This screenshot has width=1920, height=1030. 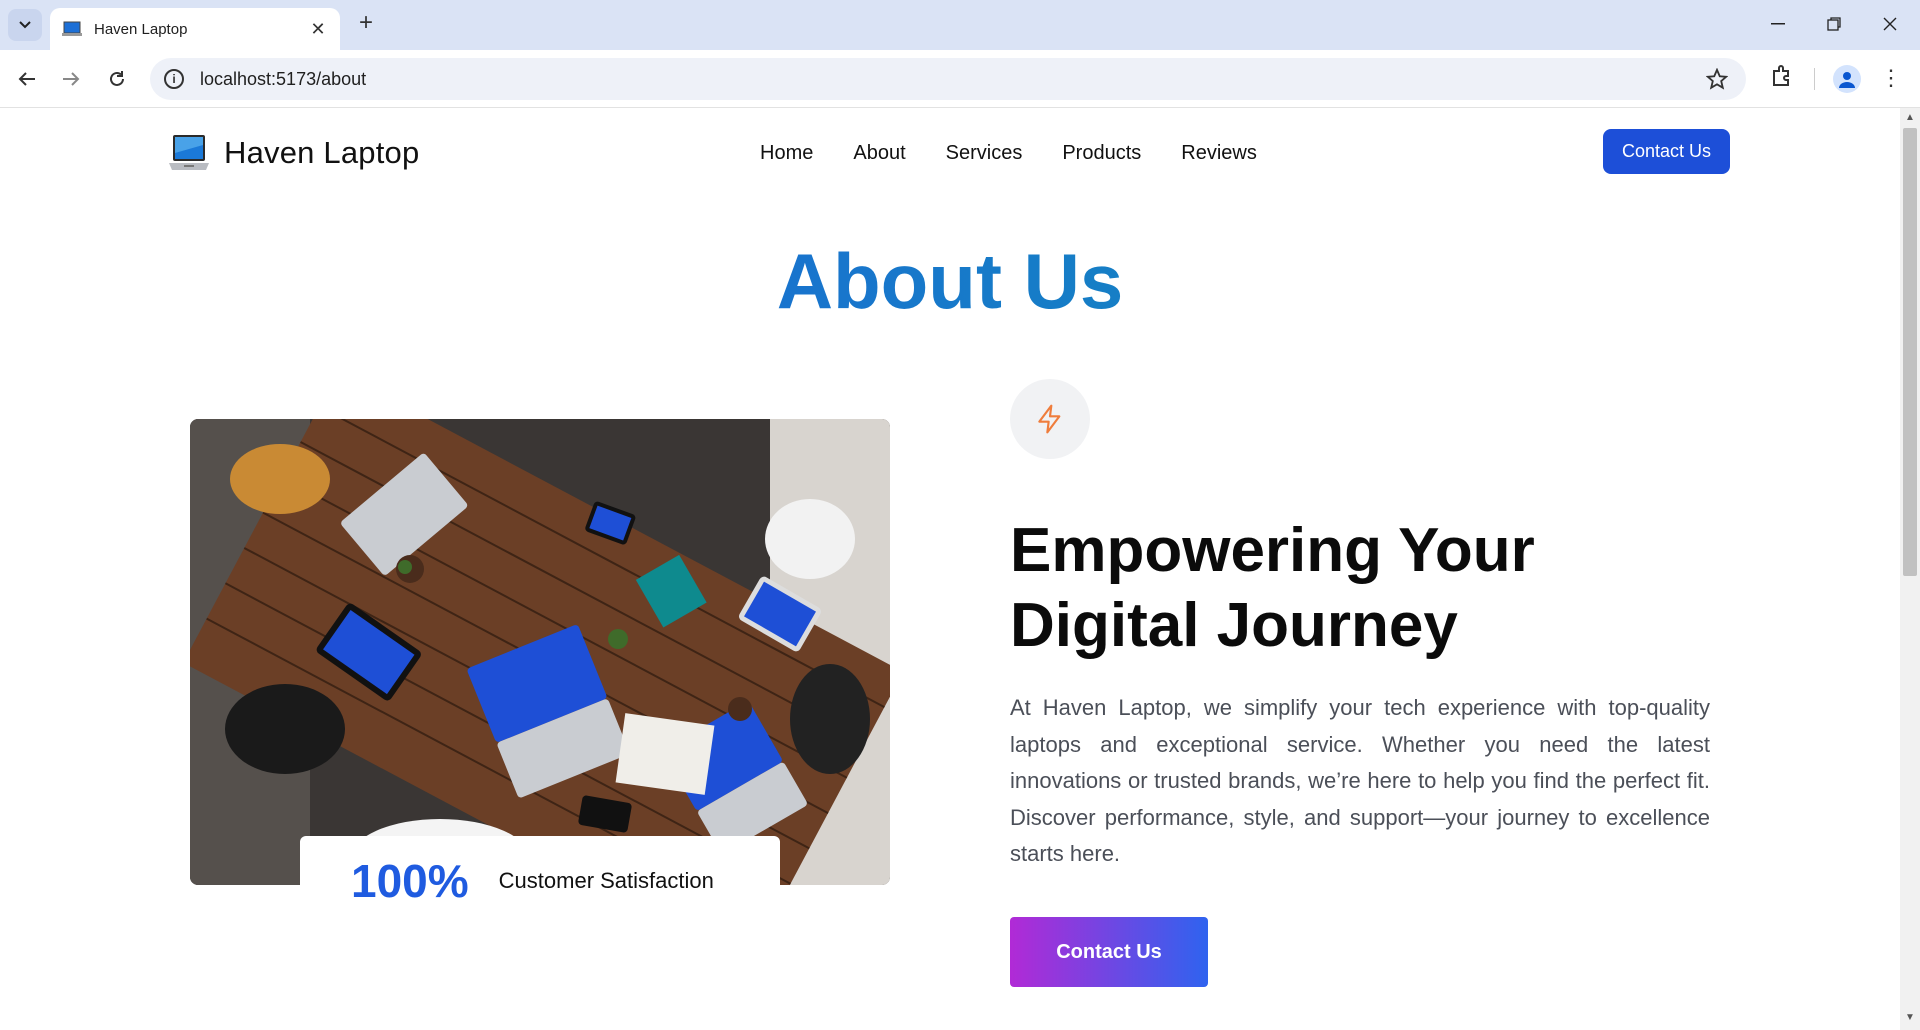 I want to click on minimize-icon, so click(x=1778, y=24).